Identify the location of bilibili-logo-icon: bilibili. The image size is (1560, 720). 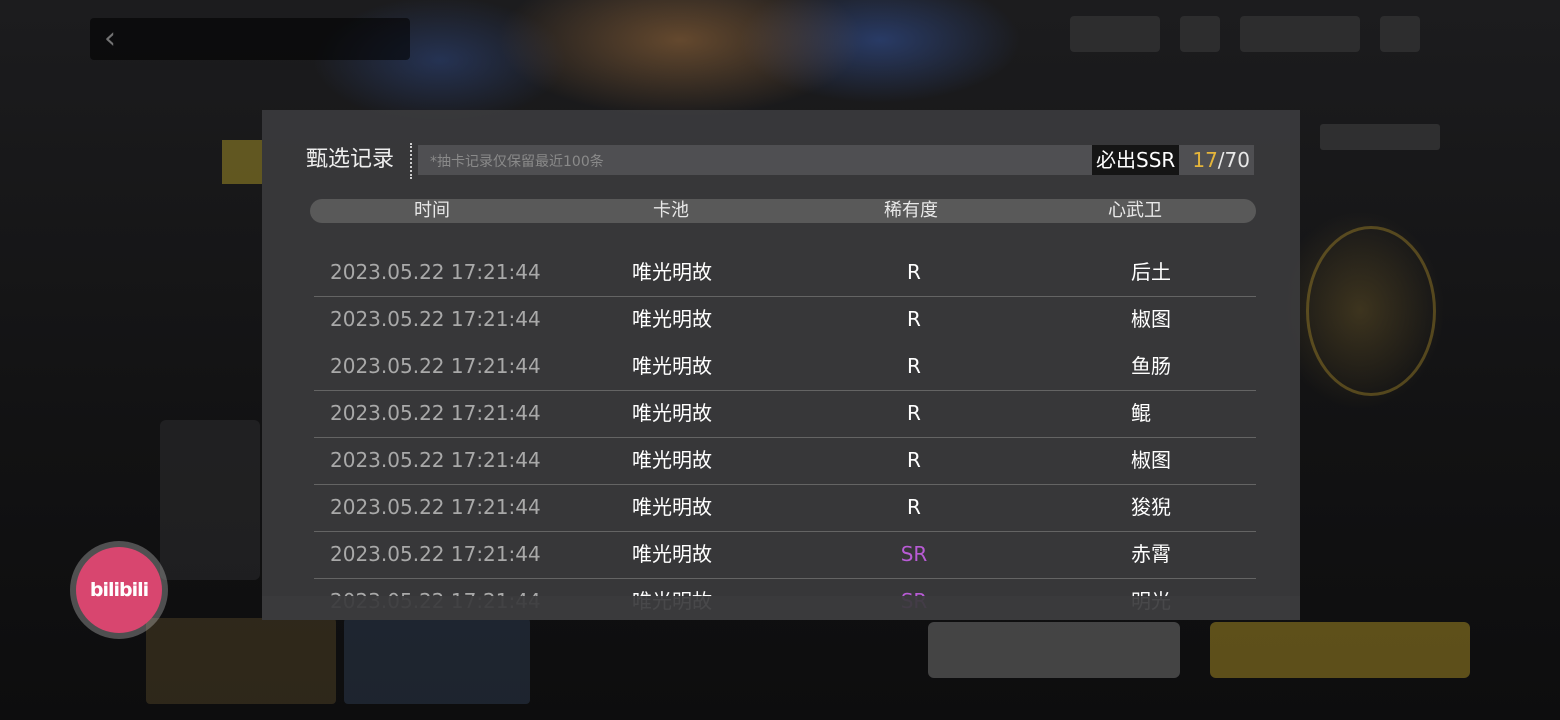
(119, 590).